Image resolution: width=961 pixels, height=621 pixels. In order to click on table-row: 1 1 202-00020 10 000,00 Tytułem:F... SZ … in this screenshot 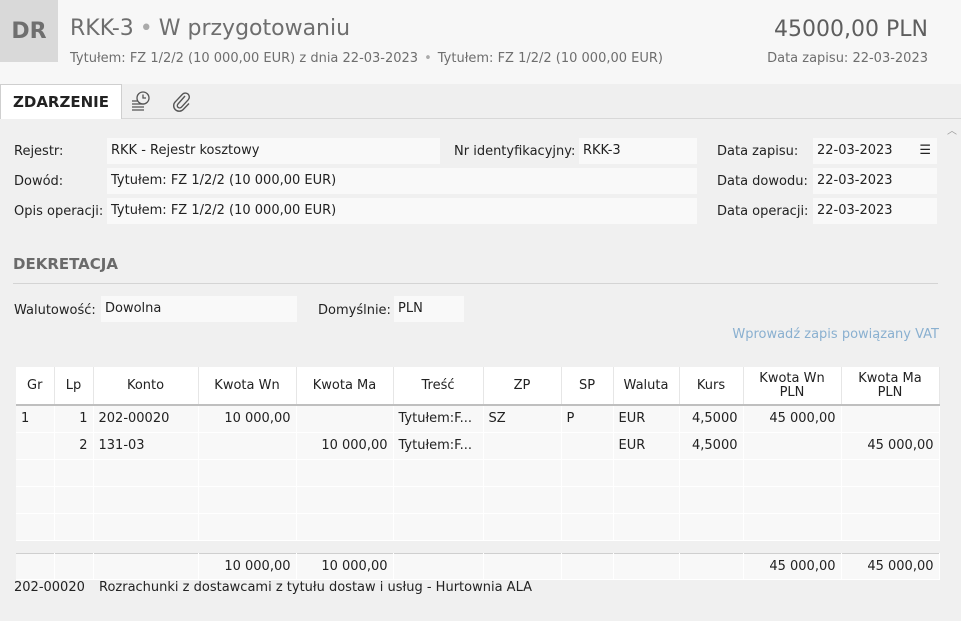, I will do `click(478, 419)`.